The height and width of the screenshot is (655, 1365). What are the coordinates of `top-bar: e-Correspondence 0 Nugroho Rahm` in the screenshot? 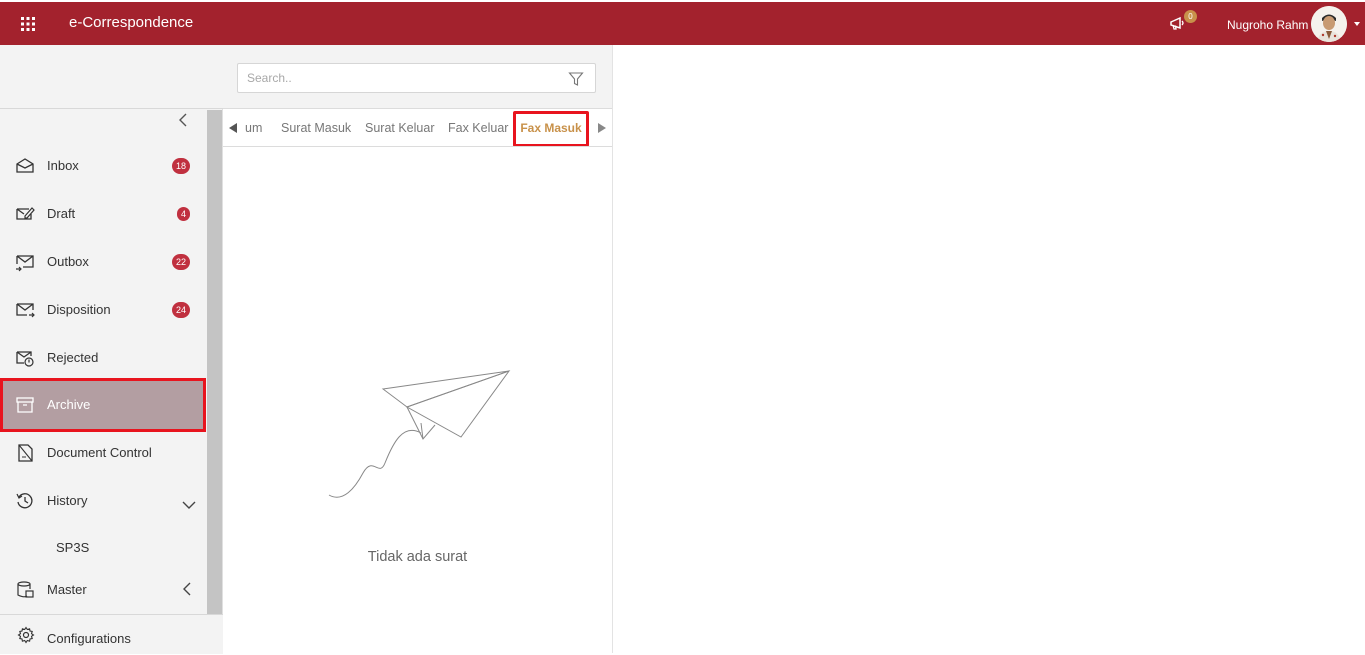 It's located at (682, 22).